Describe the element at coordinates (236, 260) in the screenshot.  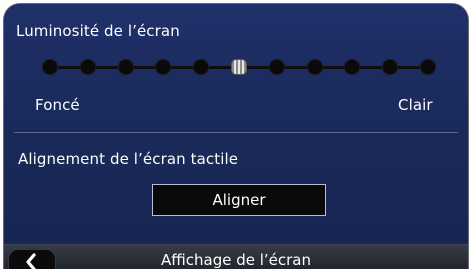
I see `screen-title: Affichage de l’écran` at that location.